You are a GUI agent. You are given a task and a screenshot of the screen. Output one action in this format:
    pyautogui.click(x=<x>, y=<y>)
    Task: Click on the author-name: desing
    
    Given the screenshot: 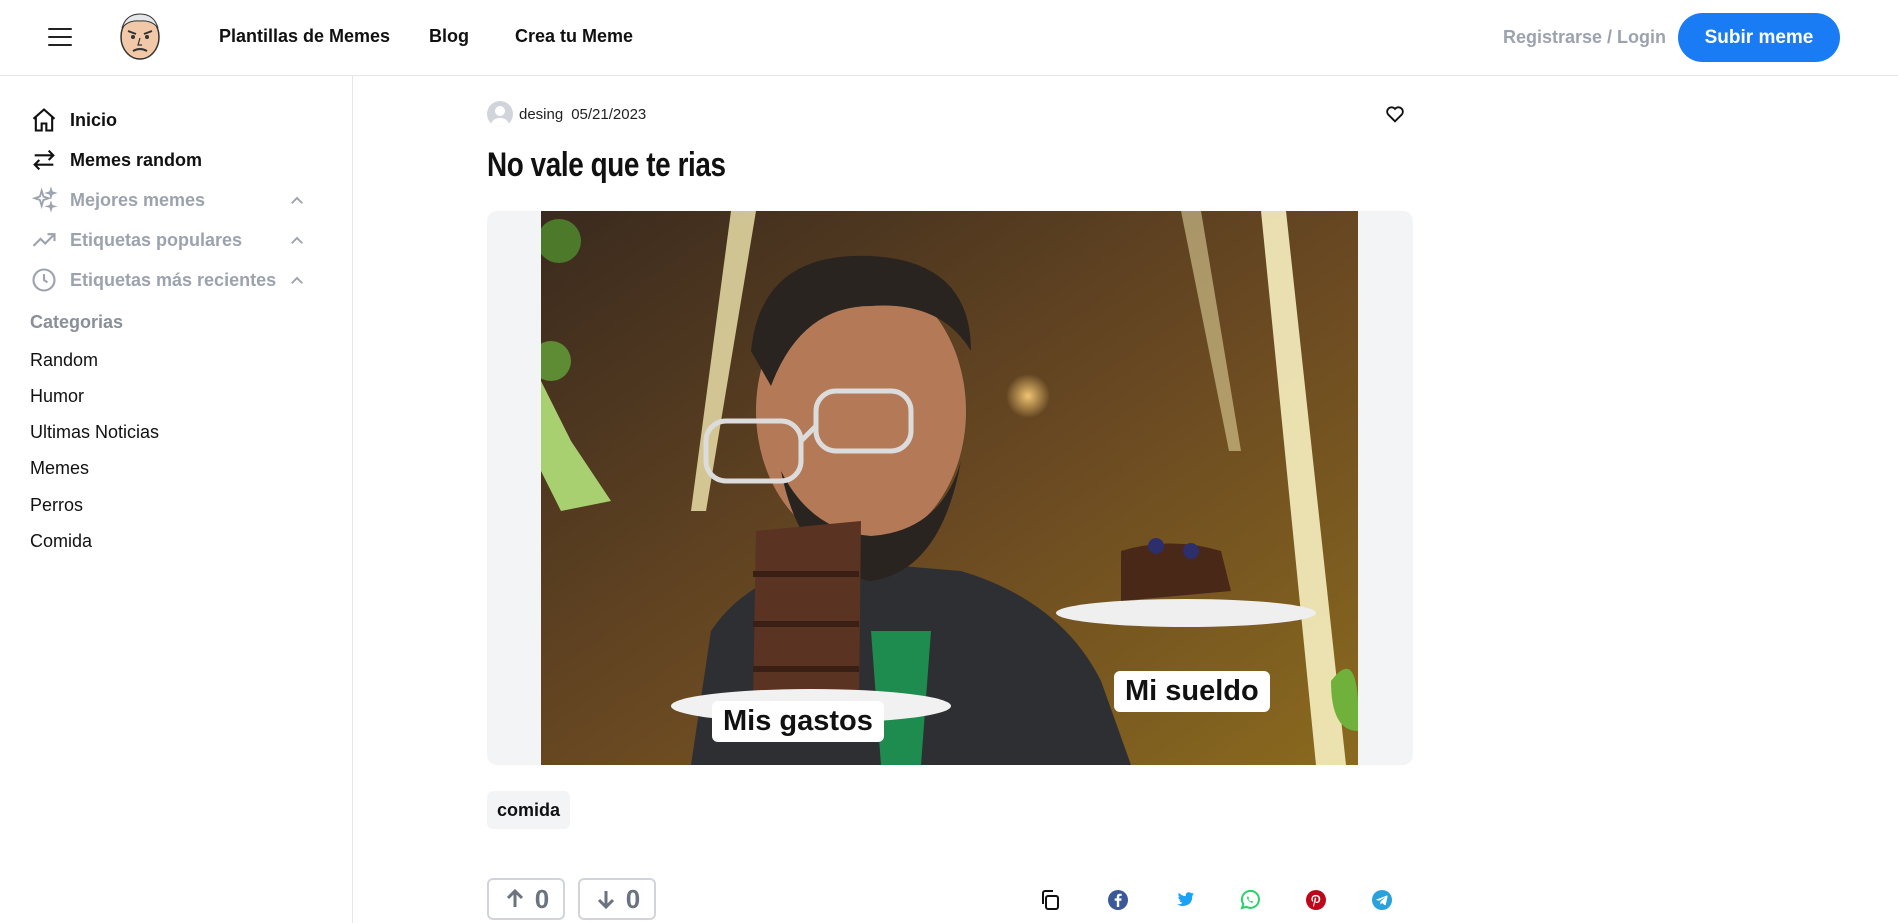 What is the action you would take?
    pyautogui.click(x=541, y=114)
    